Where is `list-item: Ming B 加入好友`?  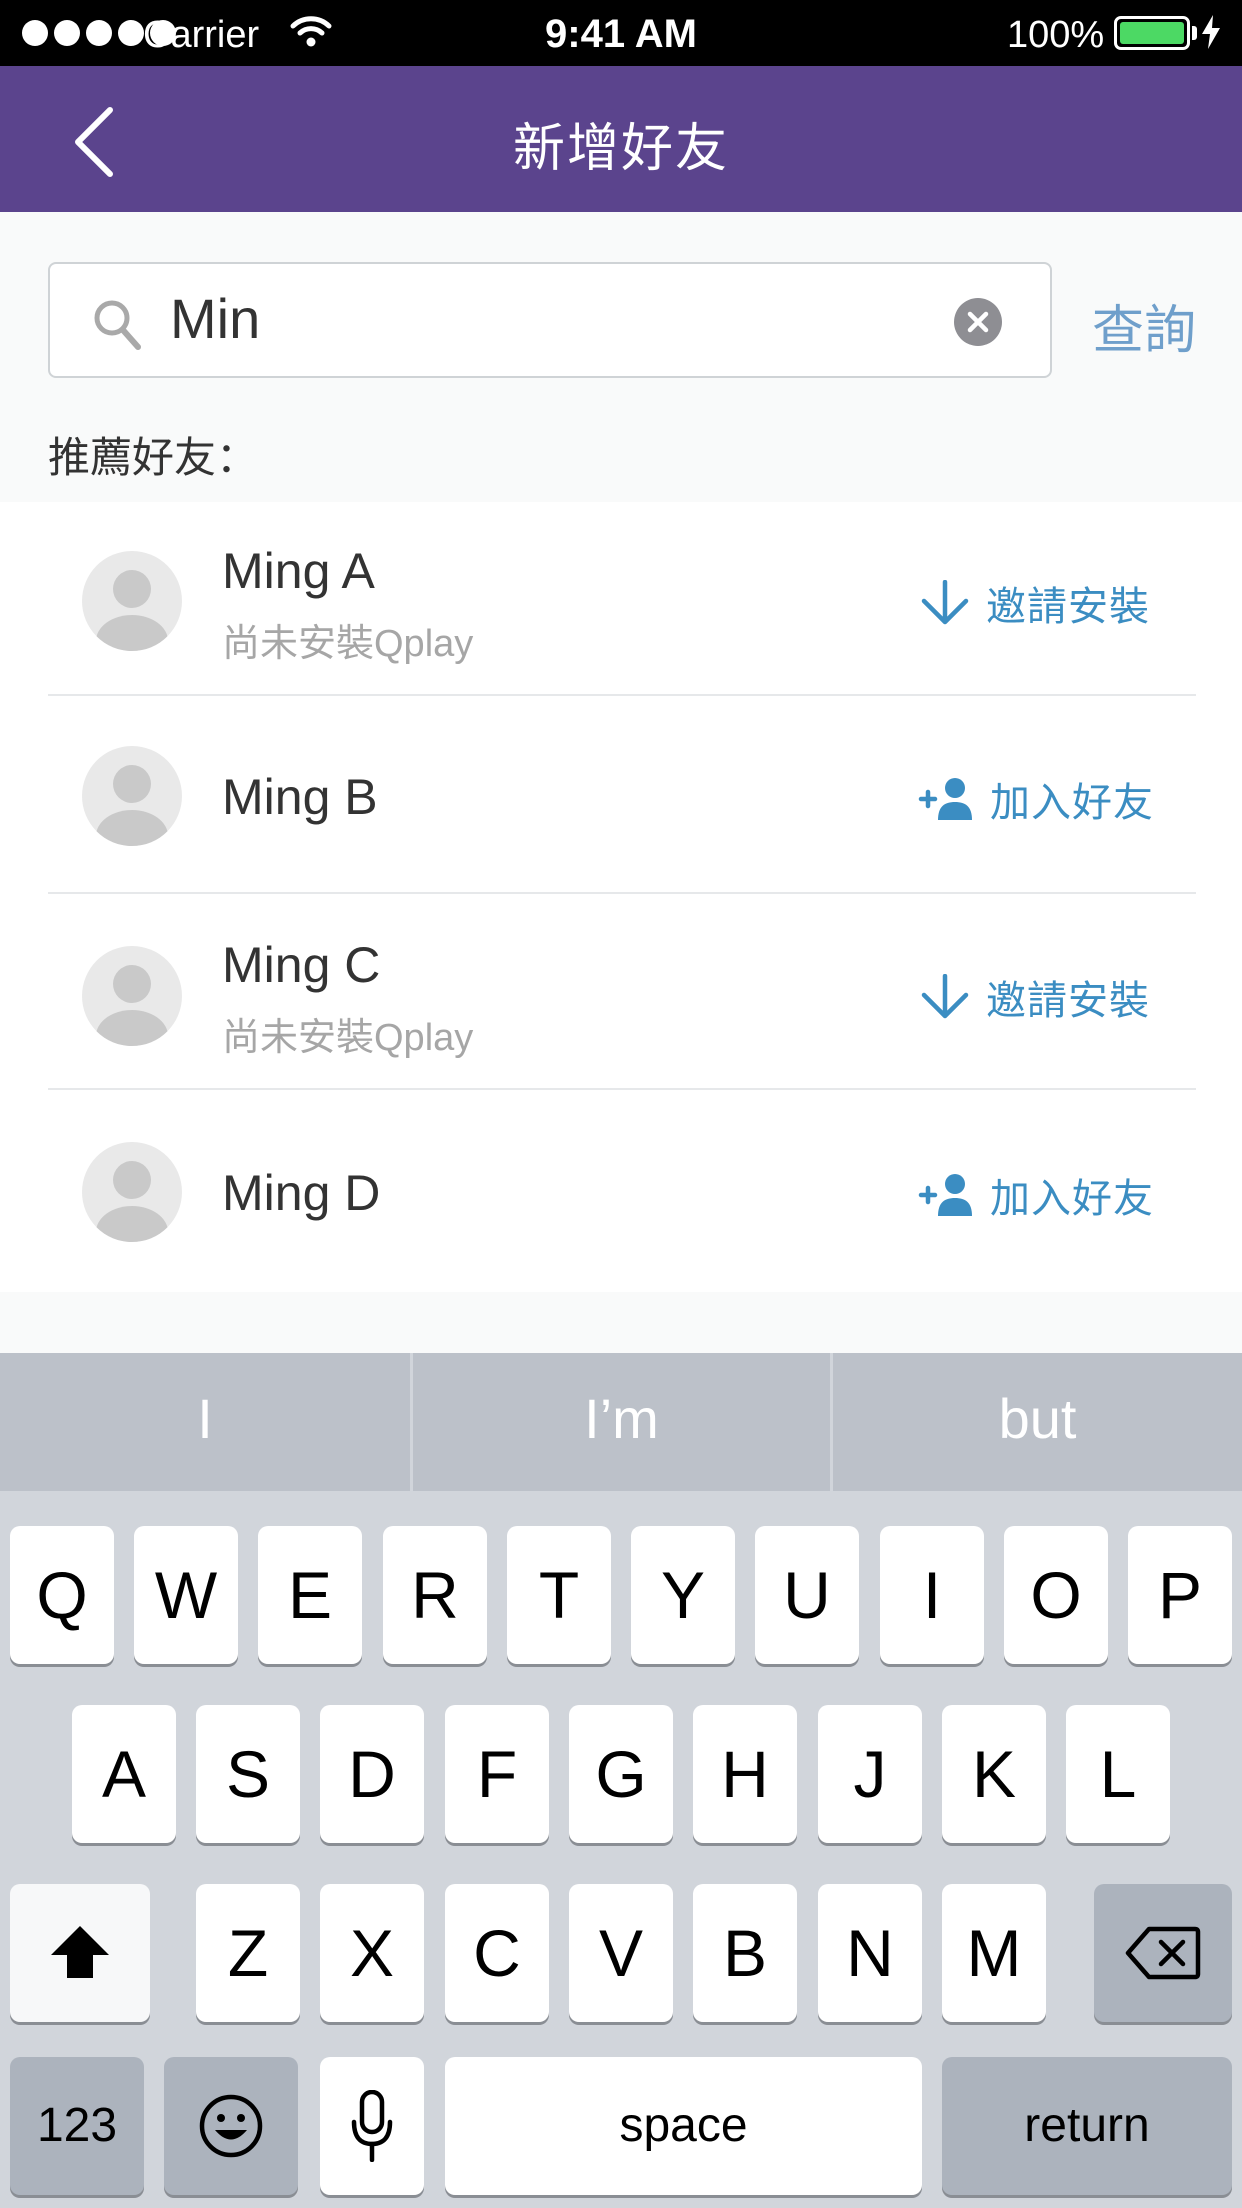
list-item: Ming B 加入好友 is located at coordinates (621, 796).